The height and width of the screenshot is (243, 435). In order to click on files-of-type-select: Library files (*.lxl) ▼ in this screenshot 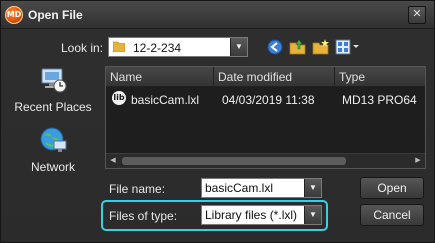, I will do `click(261, 215)`.